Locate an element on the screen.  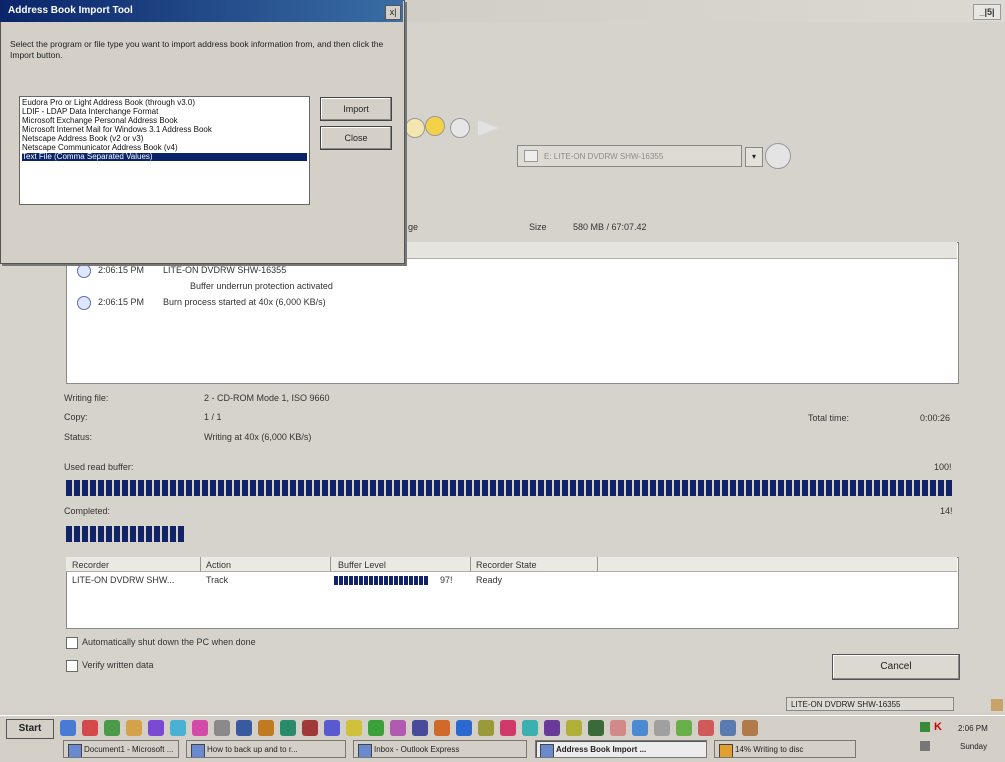
clock-time: 2:06 PM is located at coordinates (973, 728).